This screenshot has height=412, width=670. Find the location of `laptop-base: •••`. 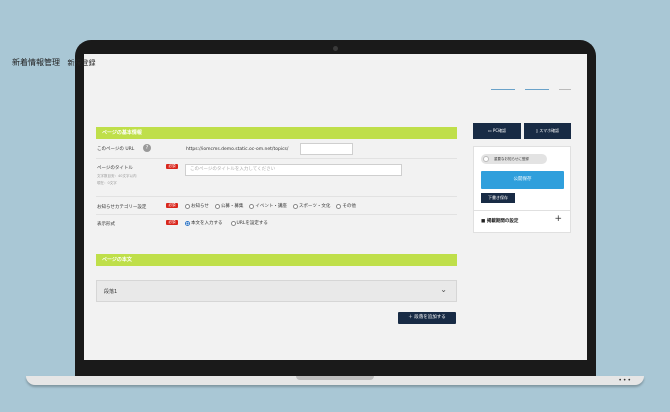

laptop-base: ••• is located at coordinates (335, 380).